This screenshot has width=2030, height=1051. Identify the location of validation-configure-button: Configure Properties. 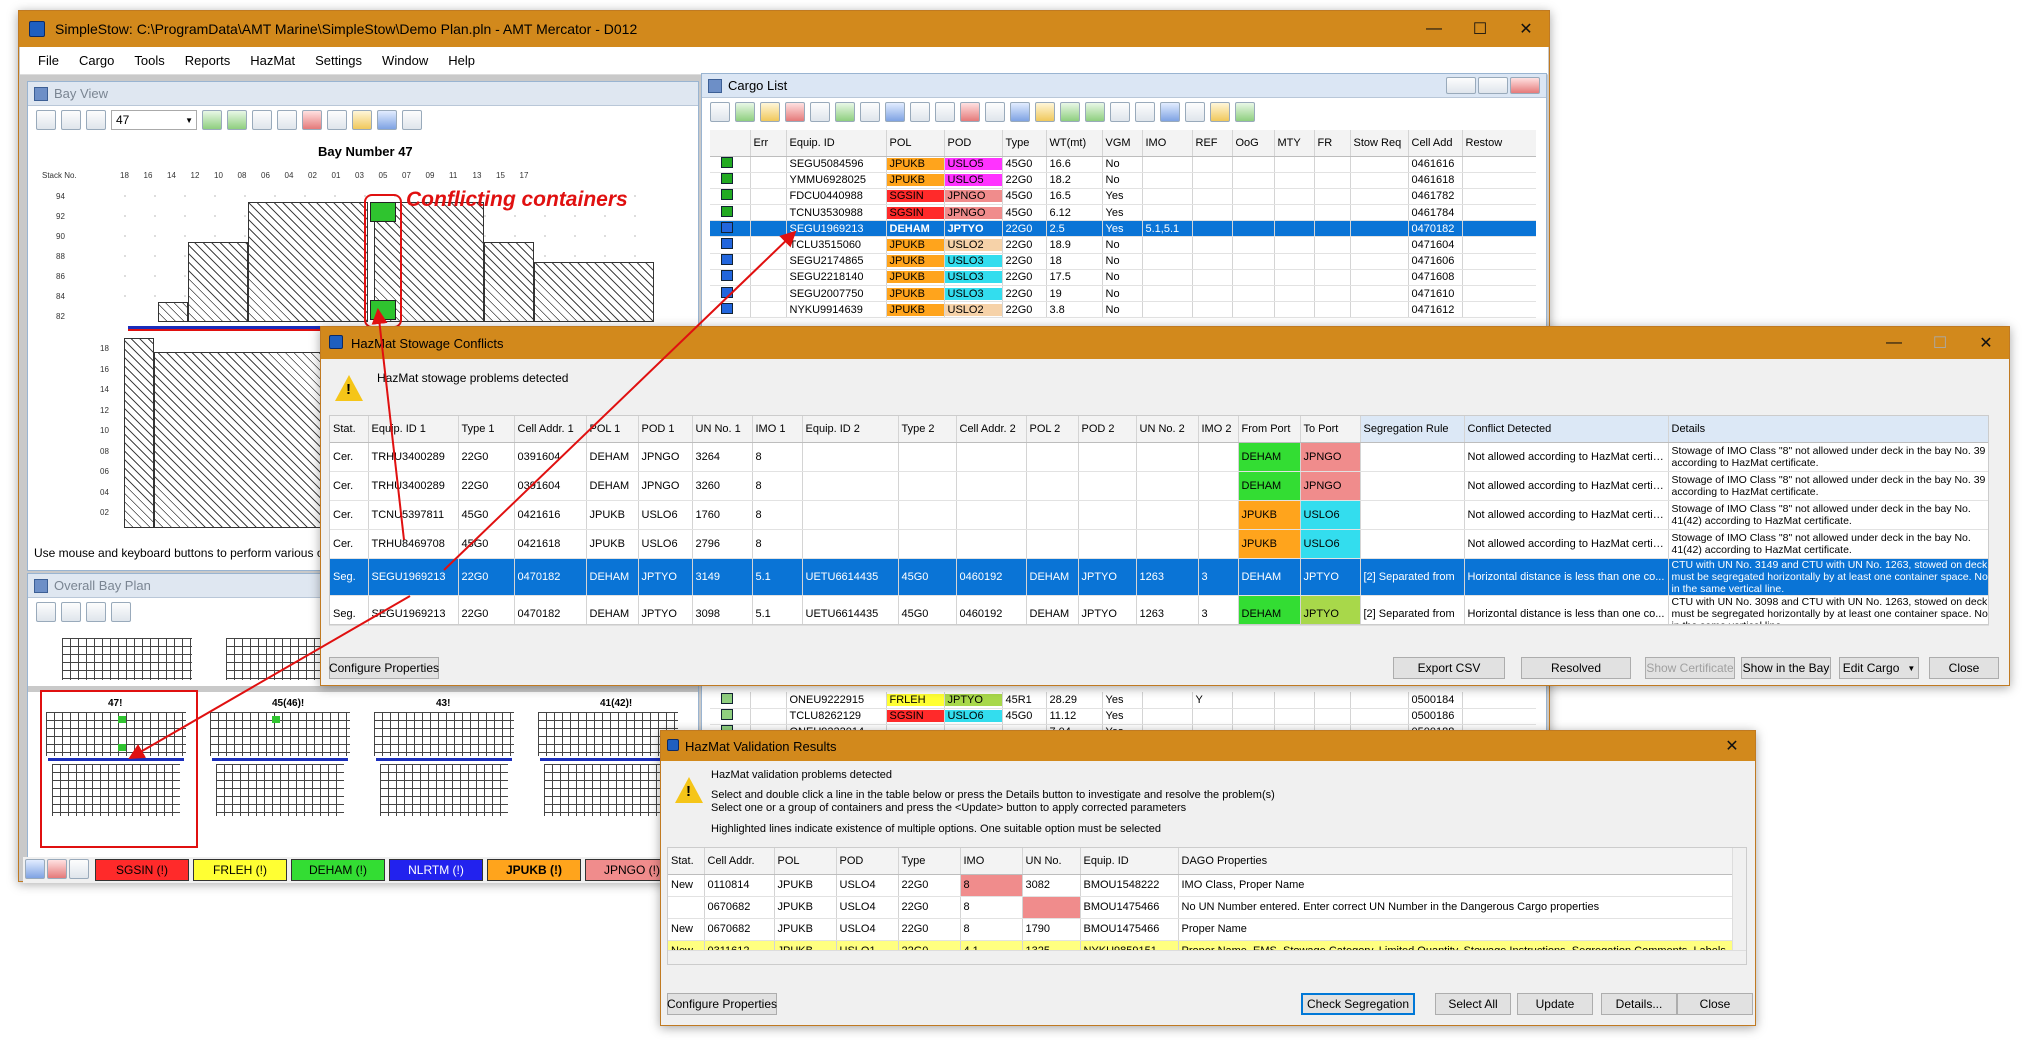
(722, 1004).